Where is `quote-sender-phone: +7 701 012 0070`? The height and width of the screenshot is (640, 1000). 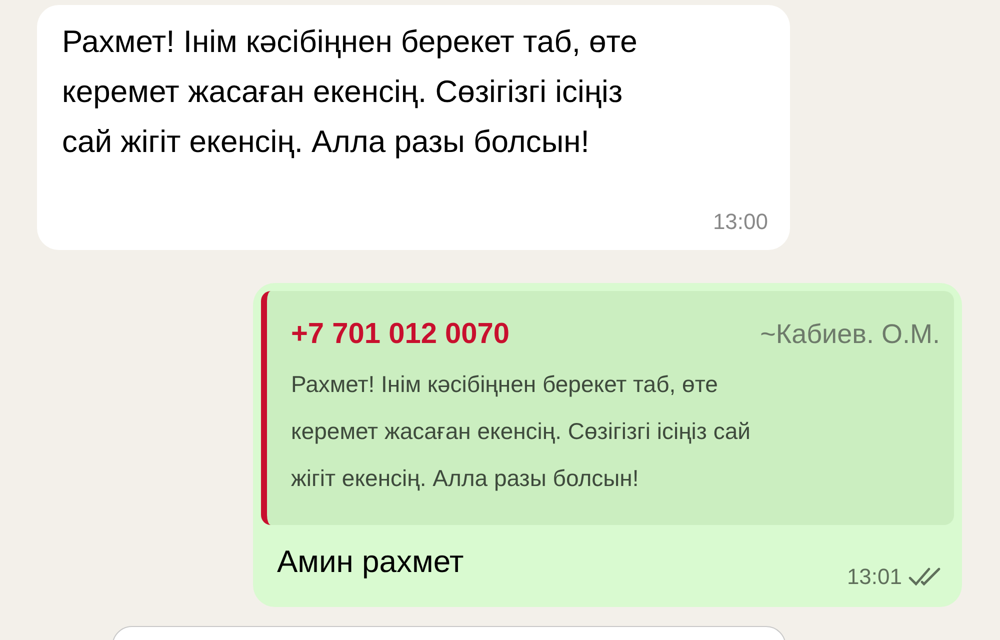
quote-sender-phone: +7 701 012 0070 is located at coordinates (400, 334).